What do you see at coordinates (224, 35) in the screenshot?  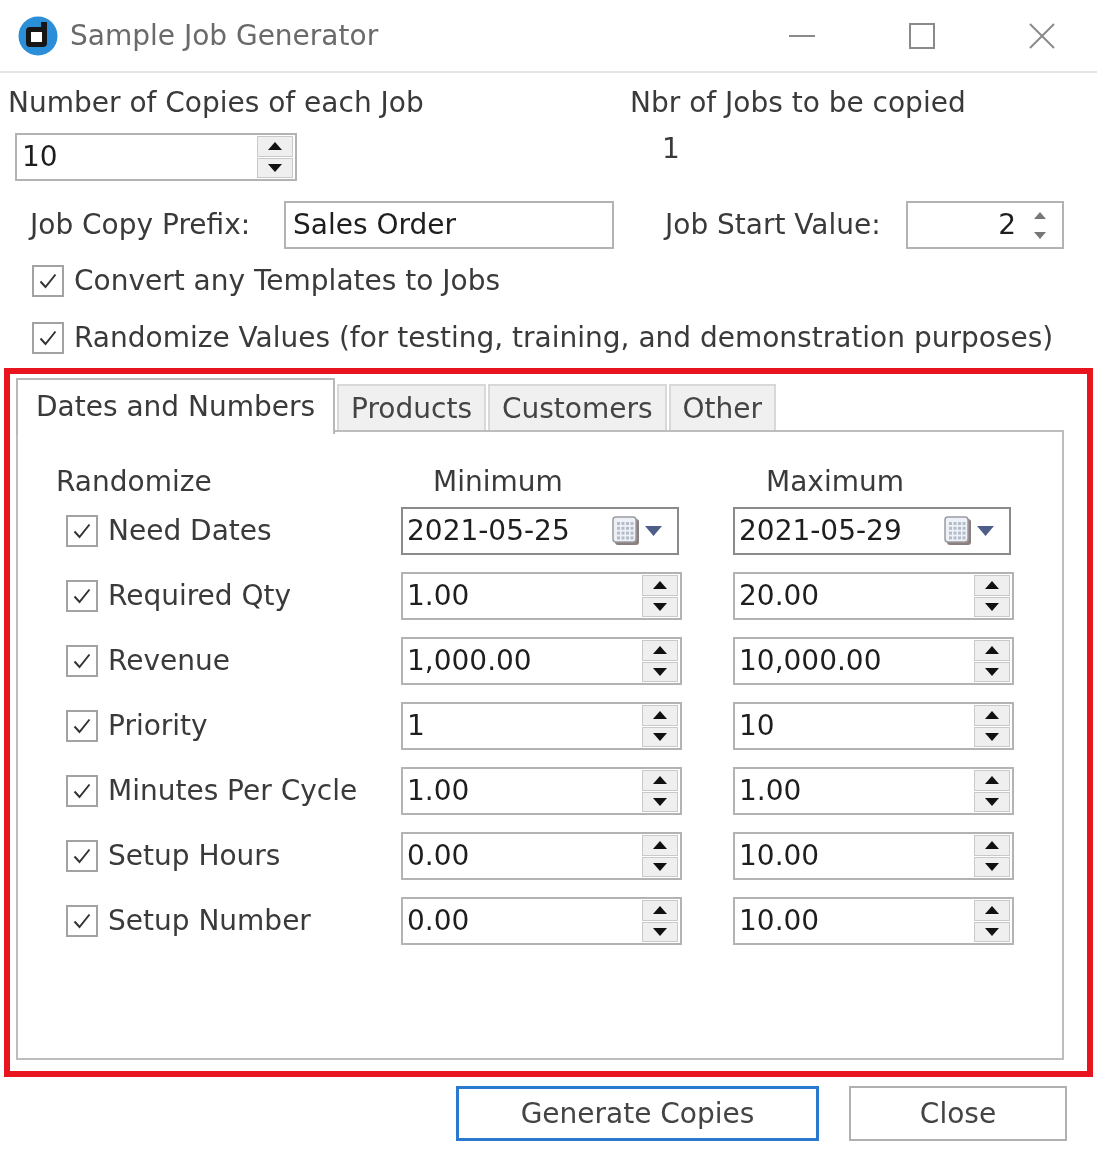 I see `window-title: Sample Job Generator` at bounding box center [224, 35].